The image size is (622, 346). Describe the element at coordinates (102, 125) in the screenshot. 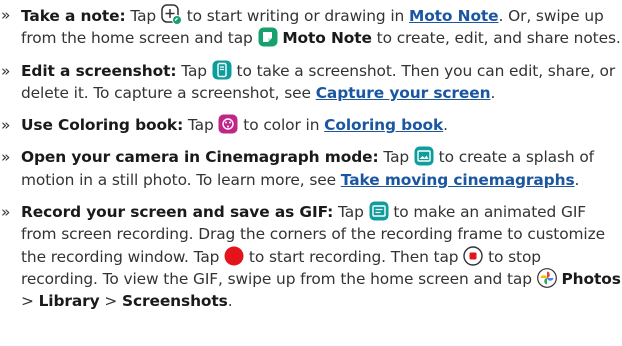

I see `item-lead: Use Coloring book:` at that location.